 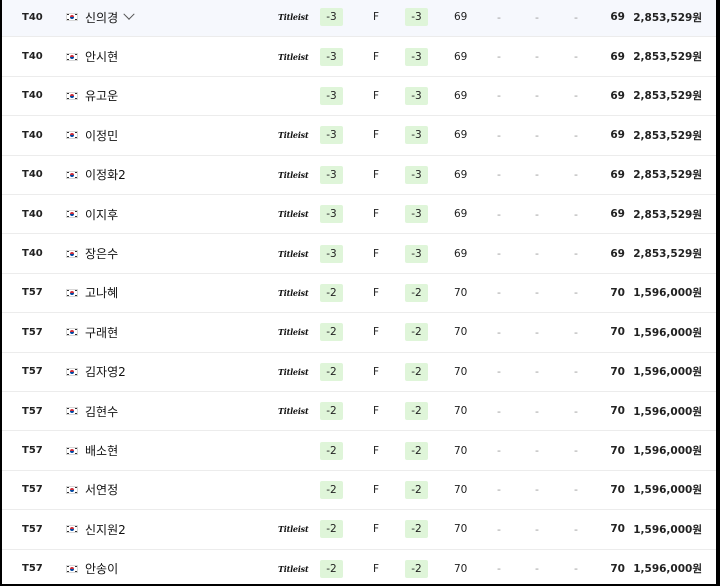 I want to click on player-name: 이정민, so click(x=102, y=135).